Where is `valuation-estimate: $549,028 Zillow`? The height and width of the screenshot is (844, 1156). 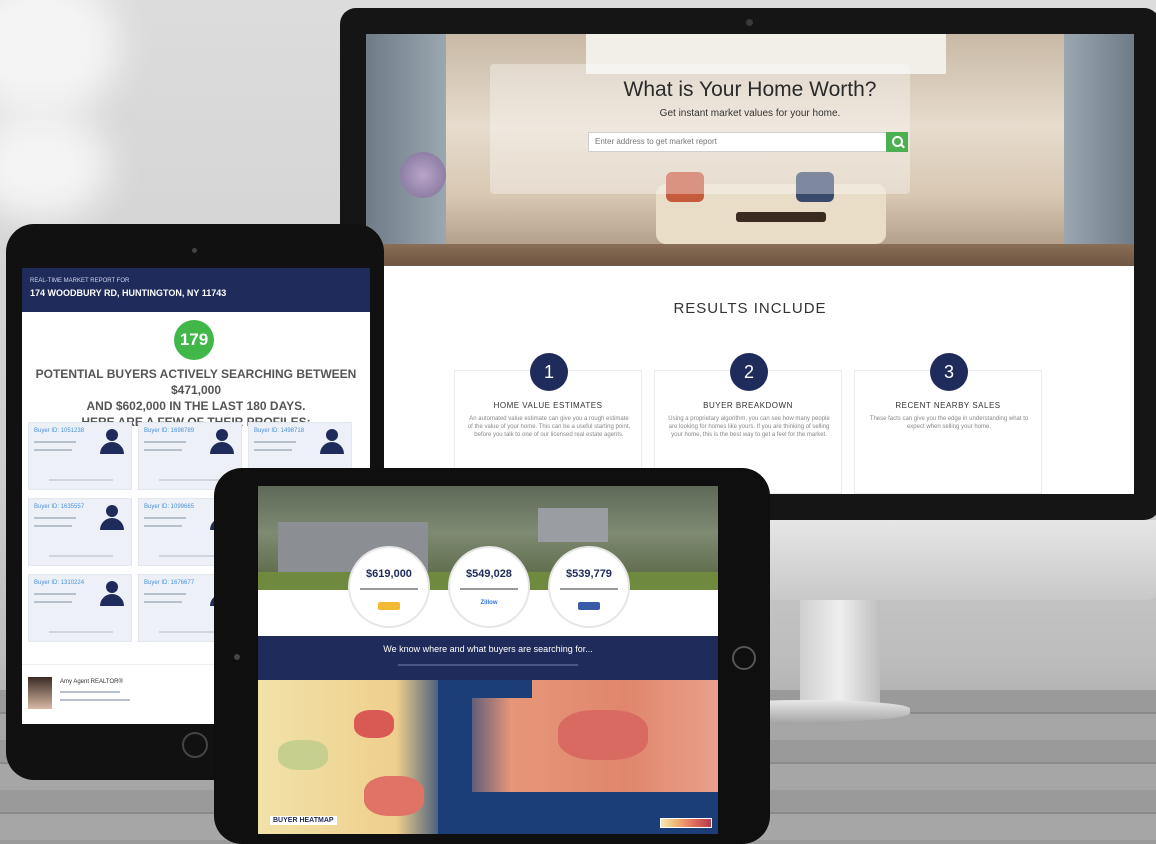 valuation-estimate: $549,028 Zillow is located at coordinates (489, 587).